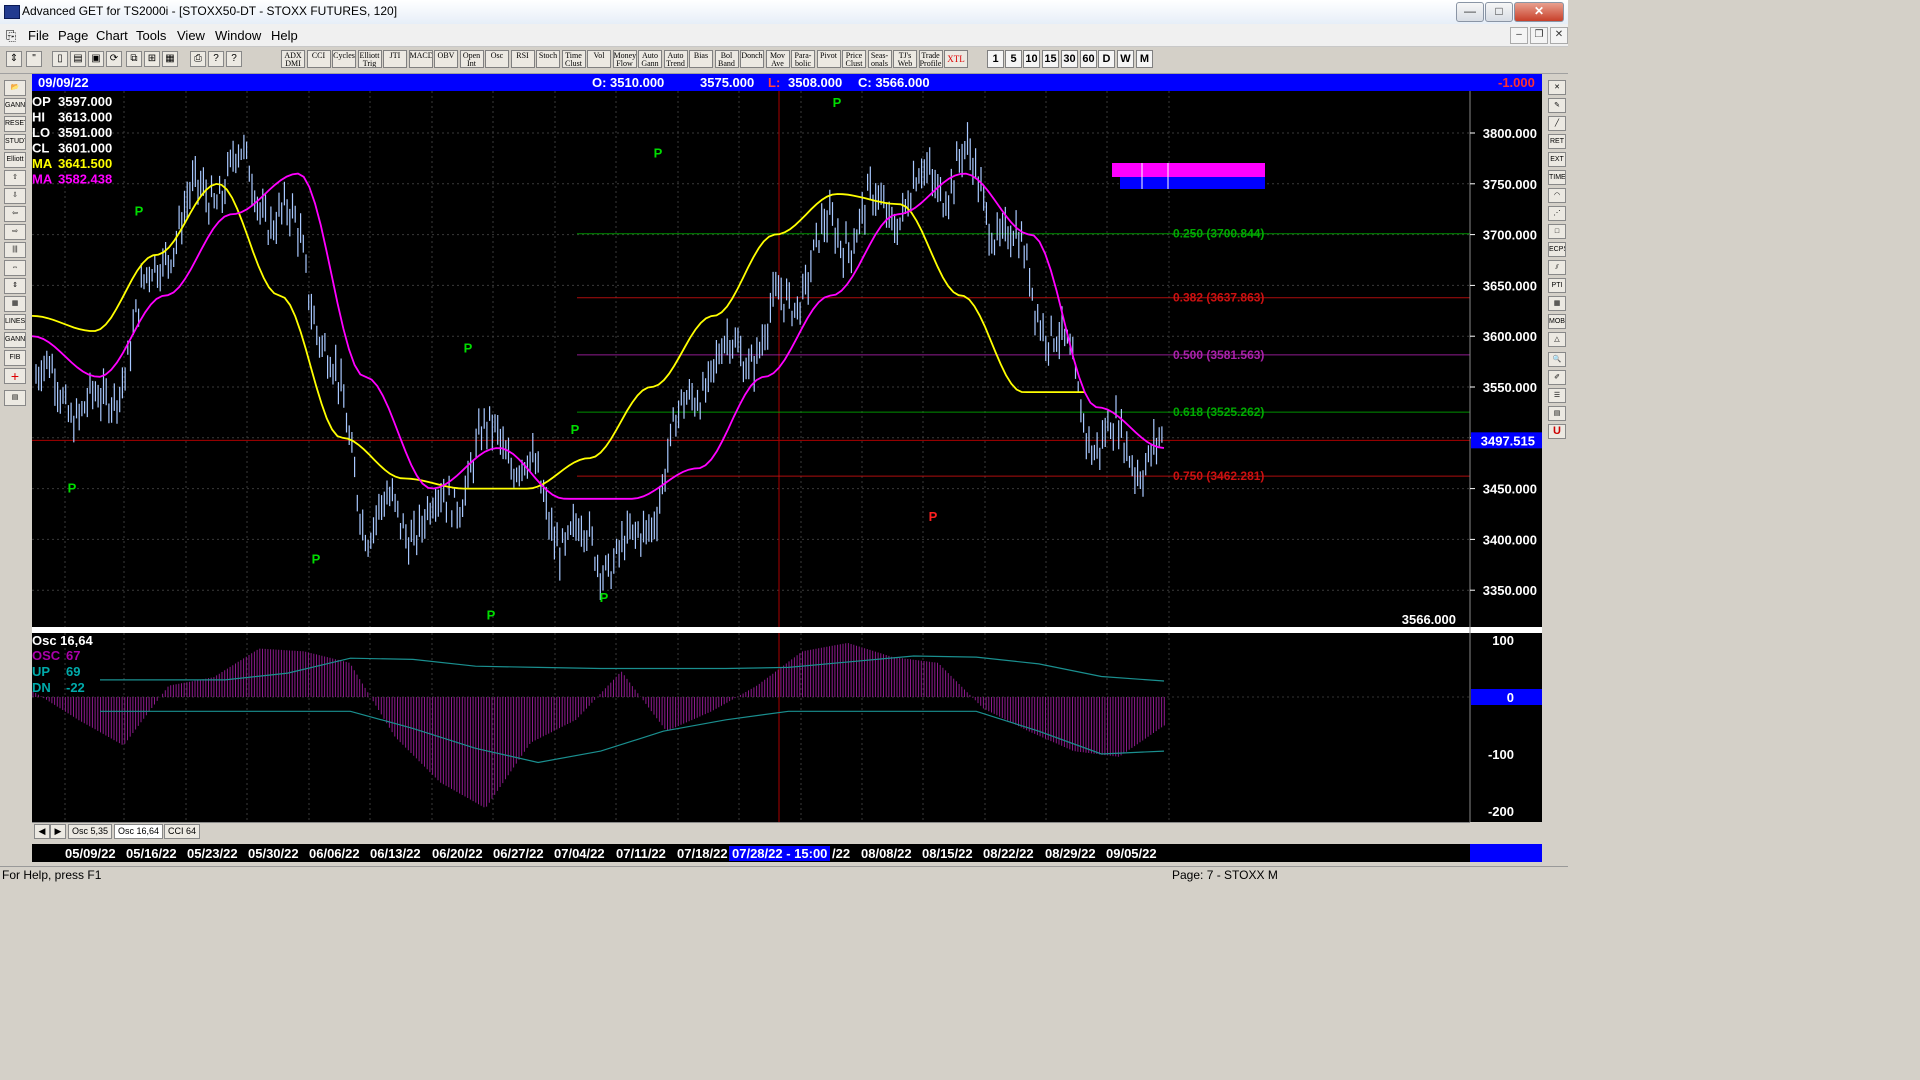  What do you see at coordinates (15, 124) in the screenshot?
I see `reset-icon: RESET` at bounding box center [15, 124].